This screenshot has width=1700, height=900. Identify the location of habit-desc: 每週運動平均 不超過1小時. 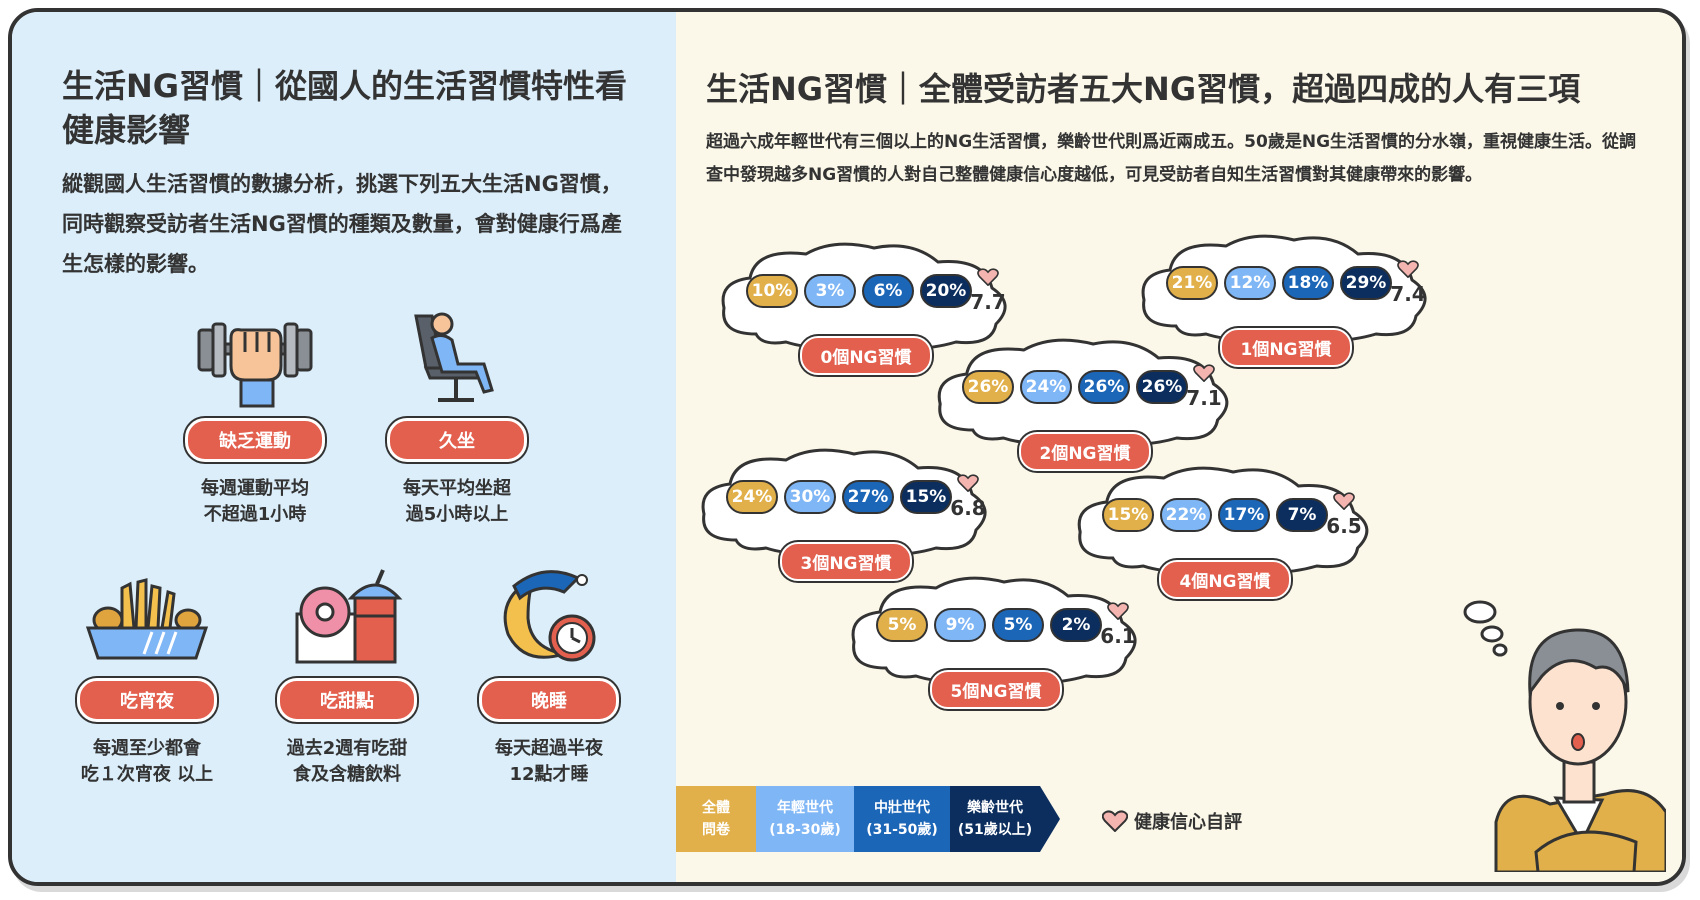
(255, 501).